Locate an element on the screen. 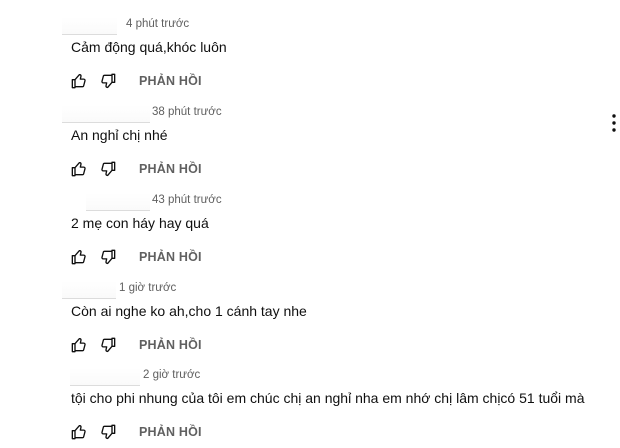  vertical-ellipsis-icon is located at coordinates (614, 123).